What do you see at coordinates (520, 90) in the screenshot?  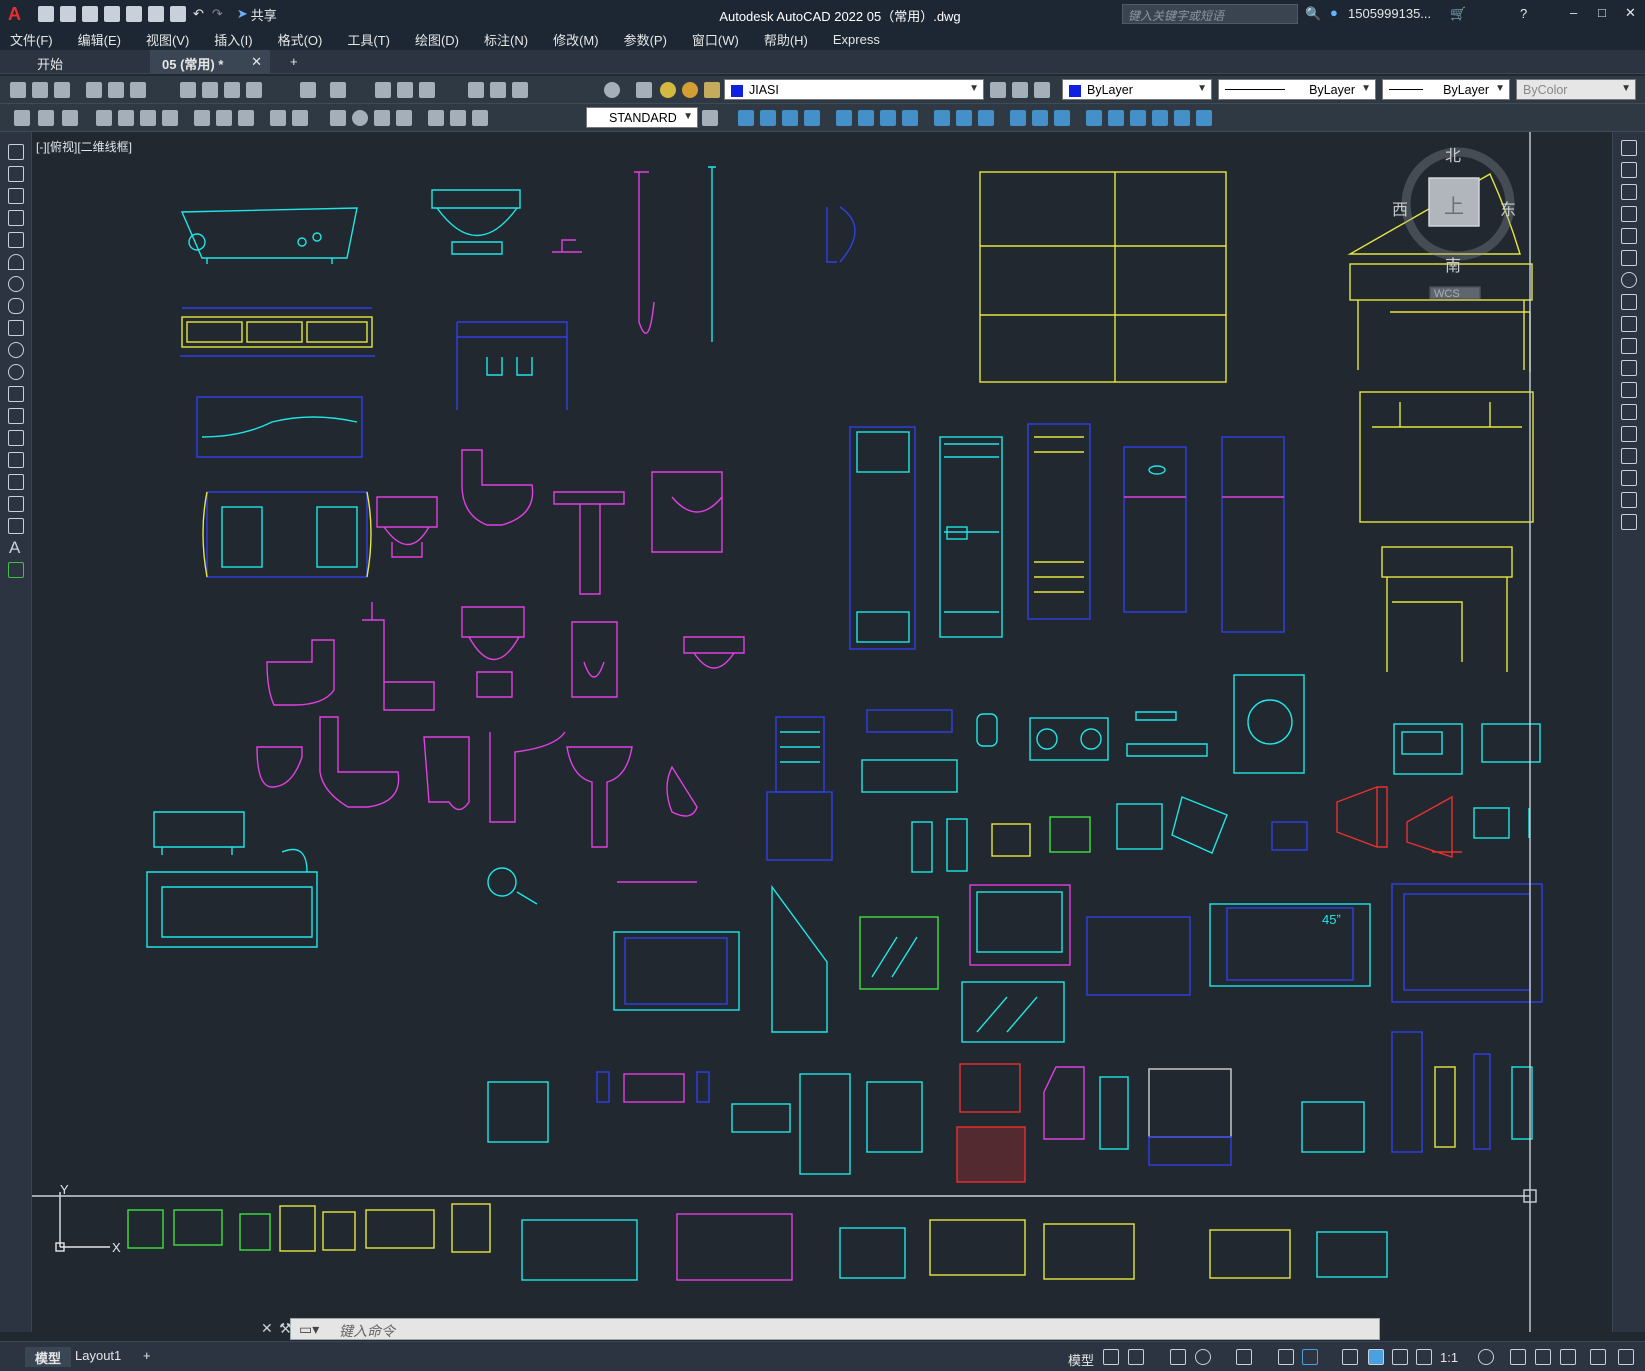 I see `tool-palette-icon` at bounding box center [520, 90].